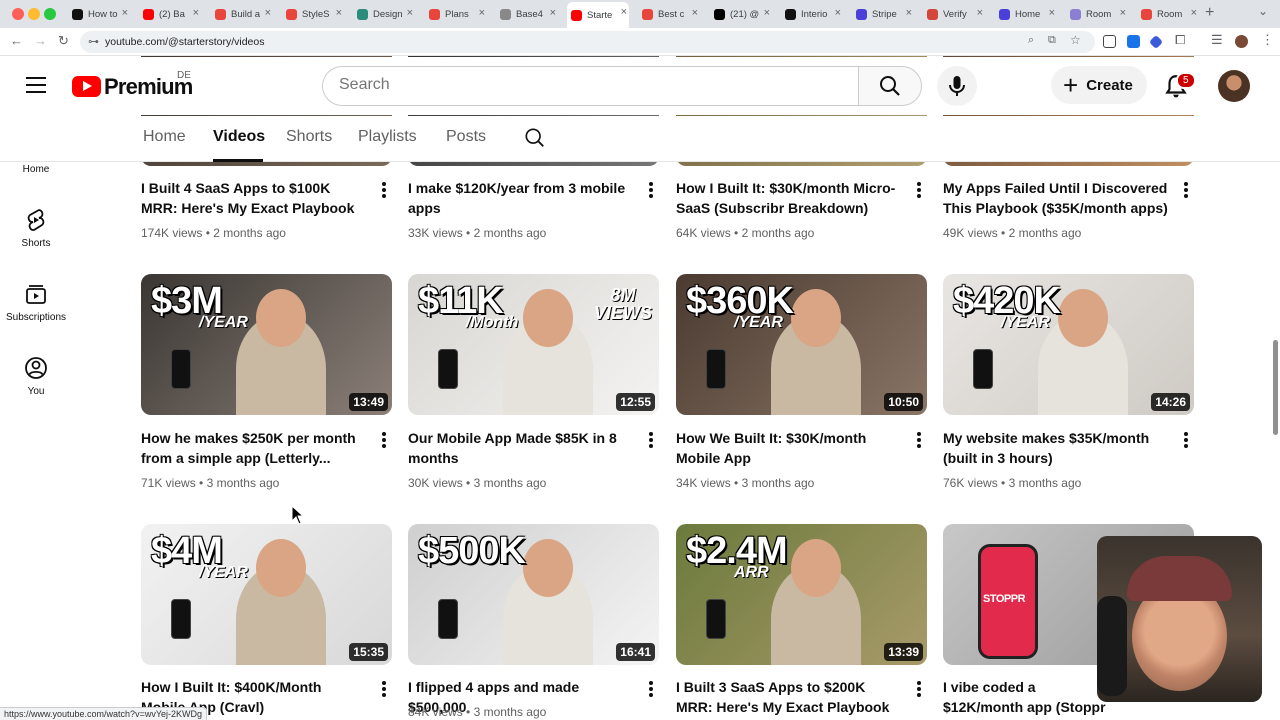 This screenshot has width=1280, height=720. What do you see at coordinates (1156, 42) in the screenshot?
I see `tag-extension-icon` at bounding box center [1156, 42].